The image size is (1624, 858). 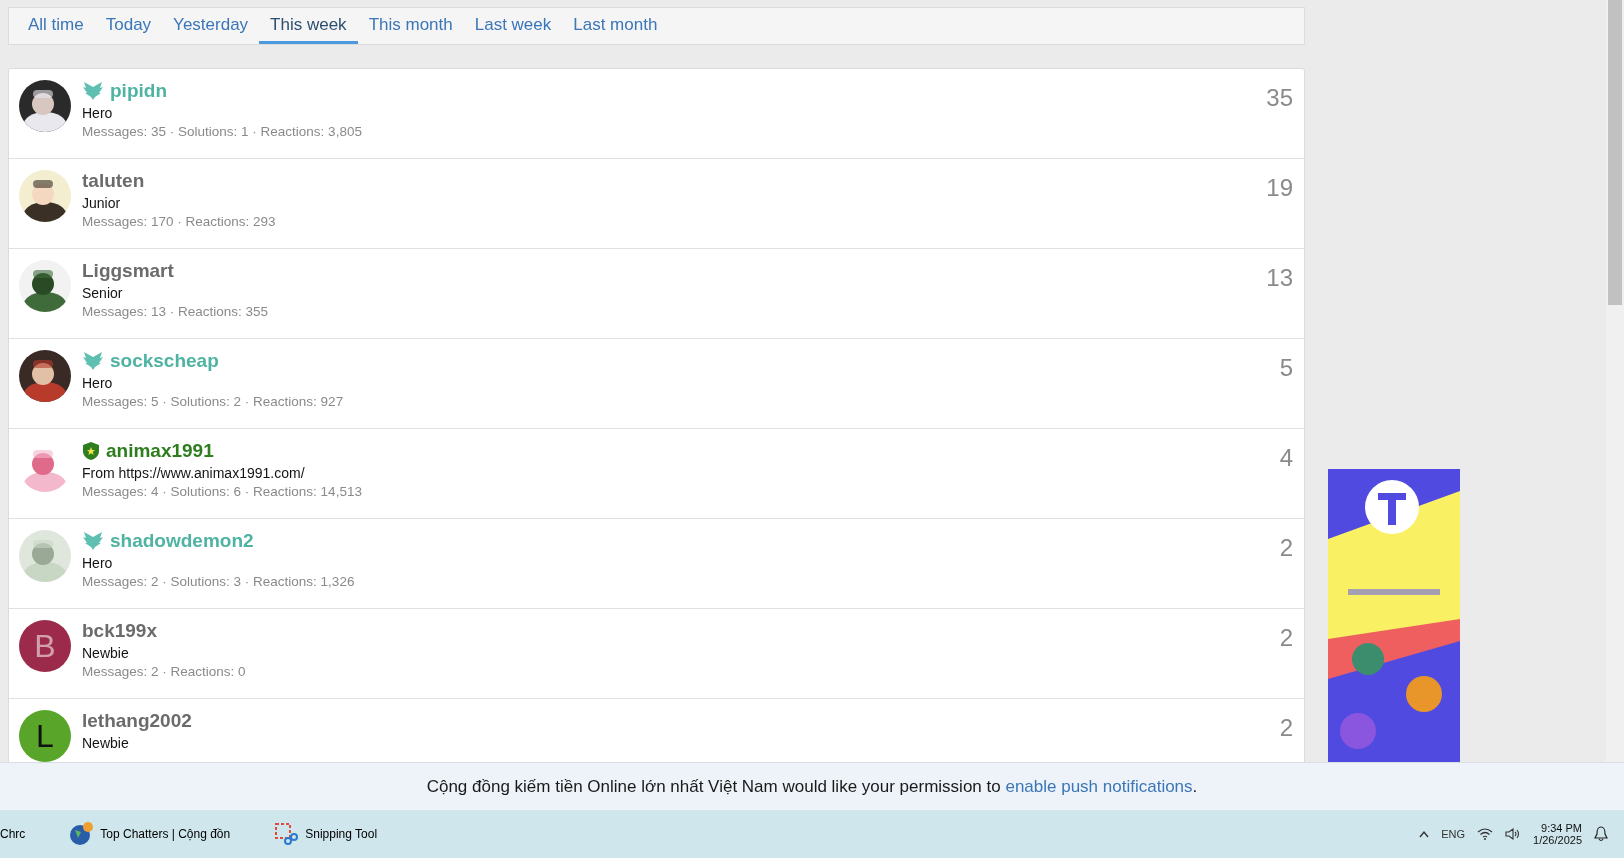 I want to click on avatar: L, so click(x=45, y=736).